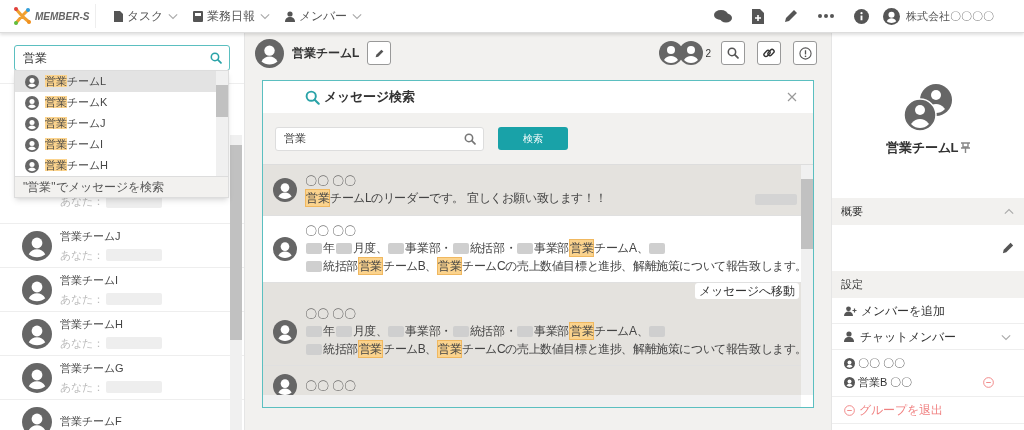 This screenshot has width=1024, height=430. Describe the element at coordinates (928, 284) in the screenshot. I see `section-header: 設定` at that location.